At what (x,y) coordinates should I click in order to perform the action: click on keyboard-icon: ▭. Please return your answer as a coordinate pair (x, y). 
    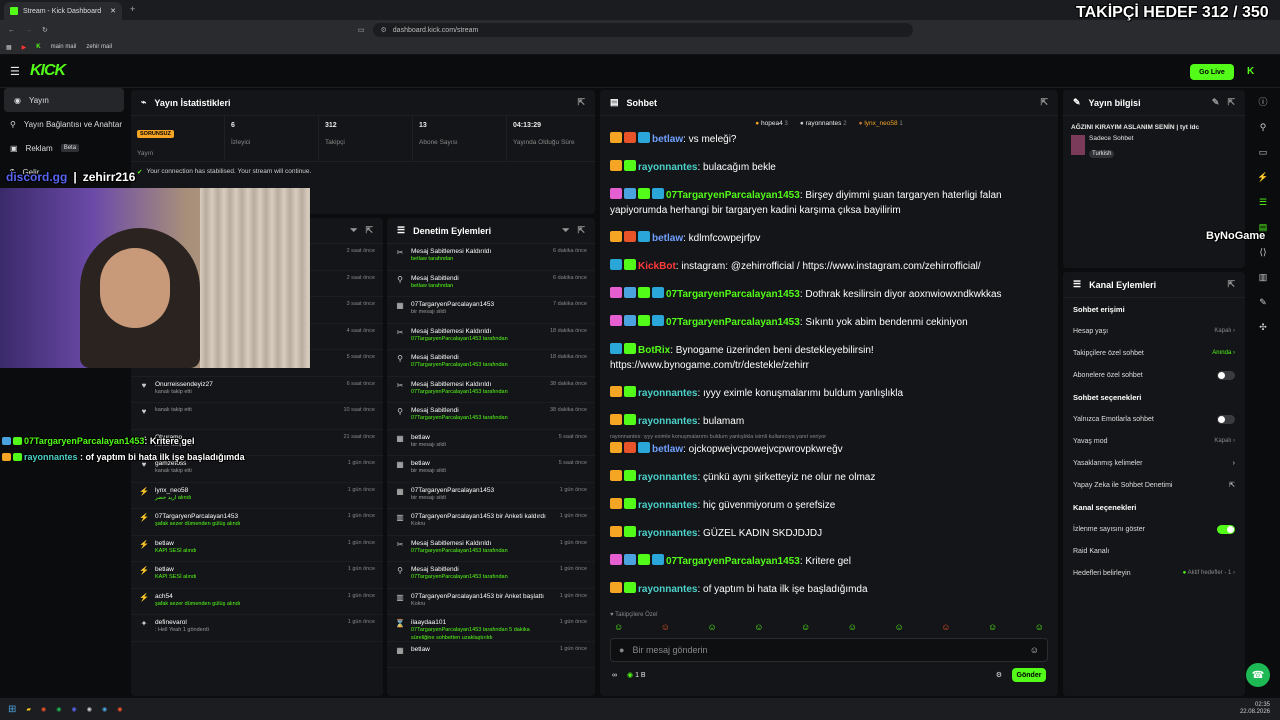
    Looking at the image, I should click on (1263, 152).